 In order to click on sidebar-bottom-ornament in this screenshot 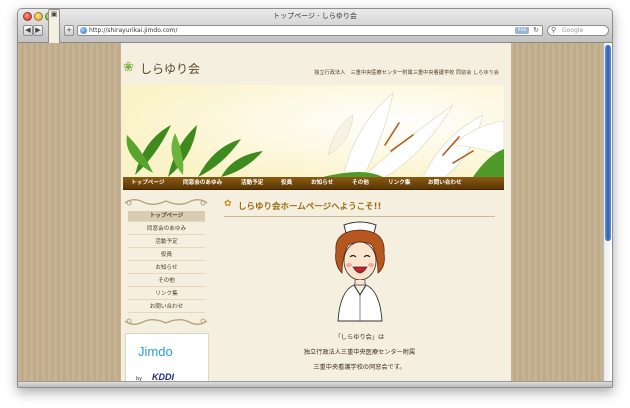, I will do `click(166, 321)`.